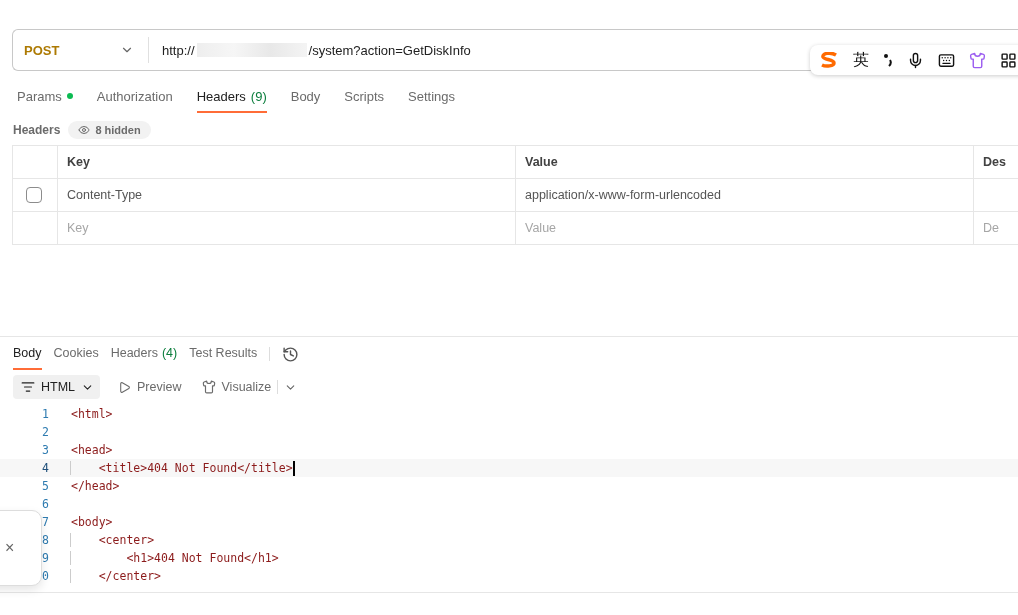 The height and width of the screenshot is (615, 1018). What do you see at coordinates (287, 195) in the screenshot?
I see `table-cell: Content-Type` at bounding box center [287, 195].